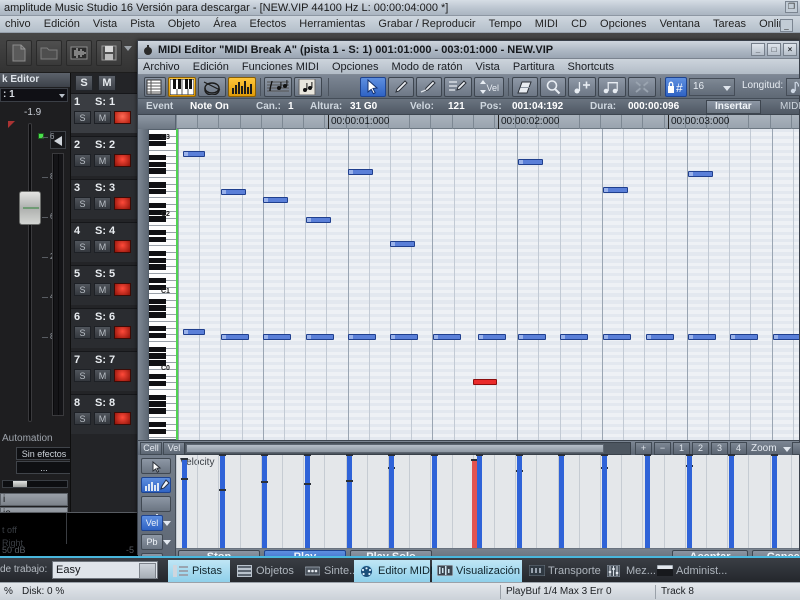 Image resolution: width=800 pixels, height=600 pixels. What do you see at coordinates (733, 107) in the screenshot?
I see `insert-button: Insertar` at bounding box center [733, 107].